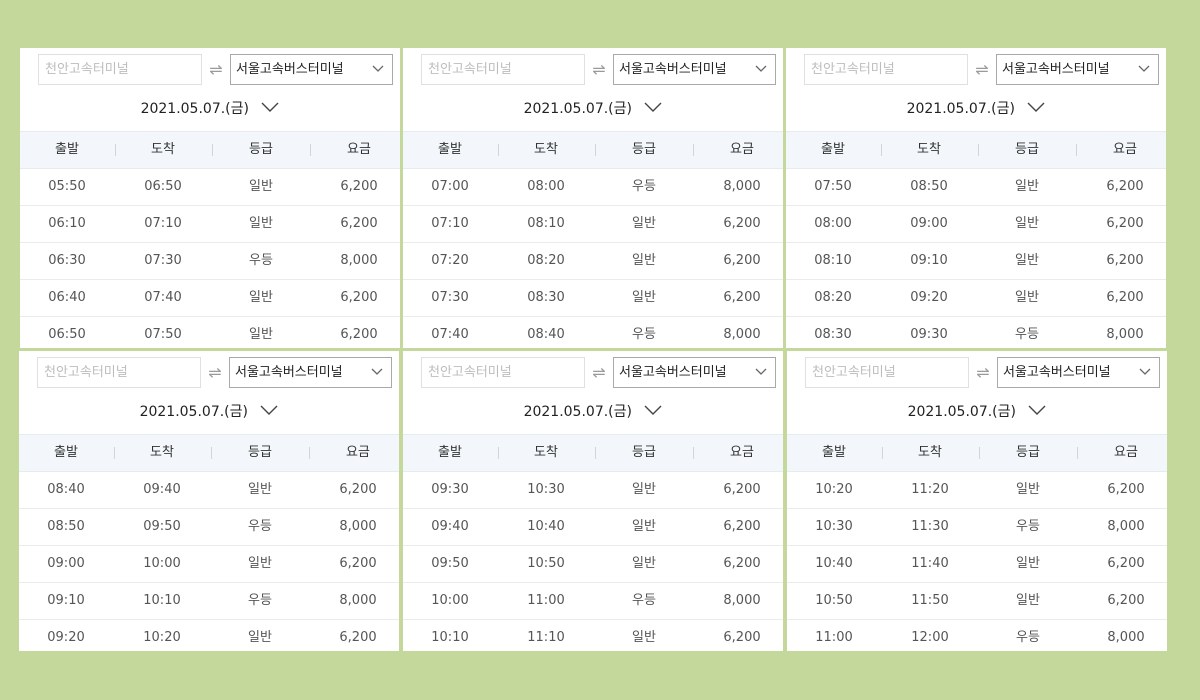  I want to click on table-row: 09:00 10:00 일반 6,200, so click(209, 564).